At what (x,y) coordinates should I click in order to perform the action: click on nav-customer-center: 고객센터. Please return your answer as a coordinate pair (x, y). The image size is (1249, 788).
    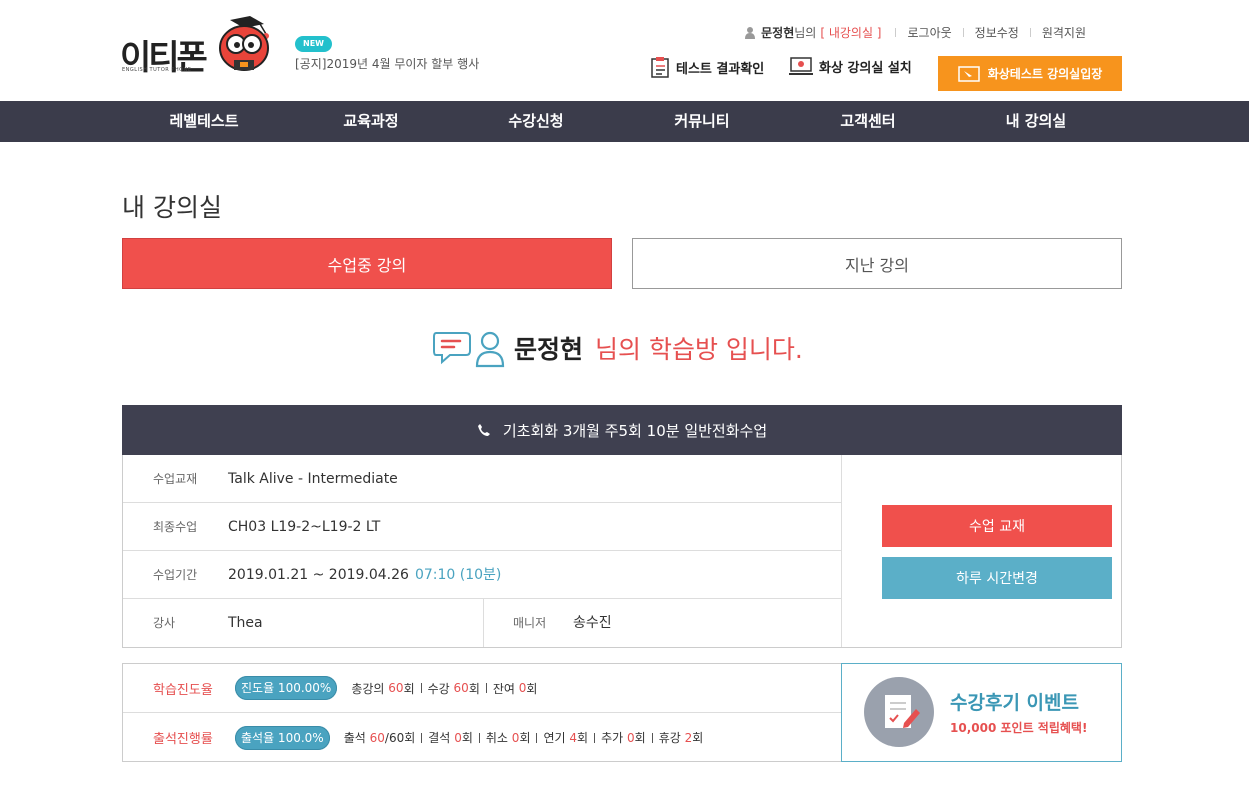
    Looking at the image, I should click on (867, 121).